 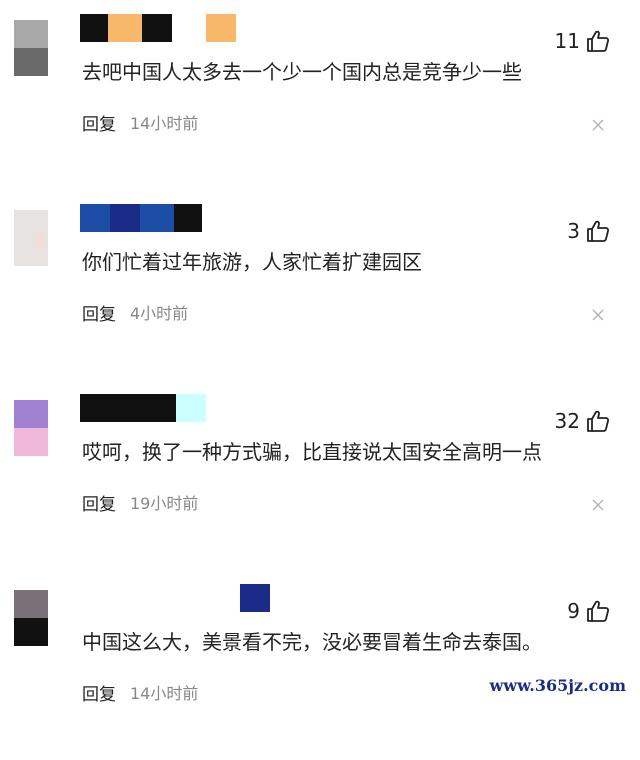 I want to click on comment-time: 19小时前, so click(x=164, y=503).